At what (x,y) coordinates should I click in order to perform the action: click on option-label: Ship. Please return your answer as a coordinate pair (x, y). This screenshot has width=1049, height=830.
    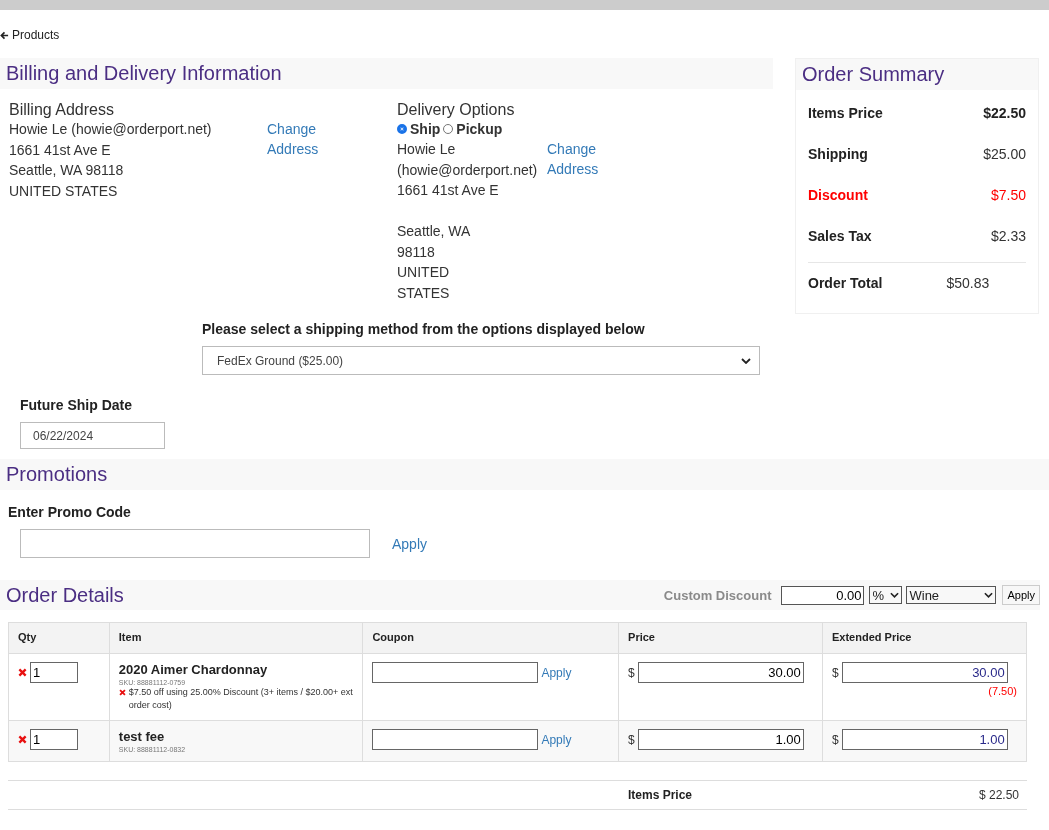
    Looking at the image, I should click on (425, 129).